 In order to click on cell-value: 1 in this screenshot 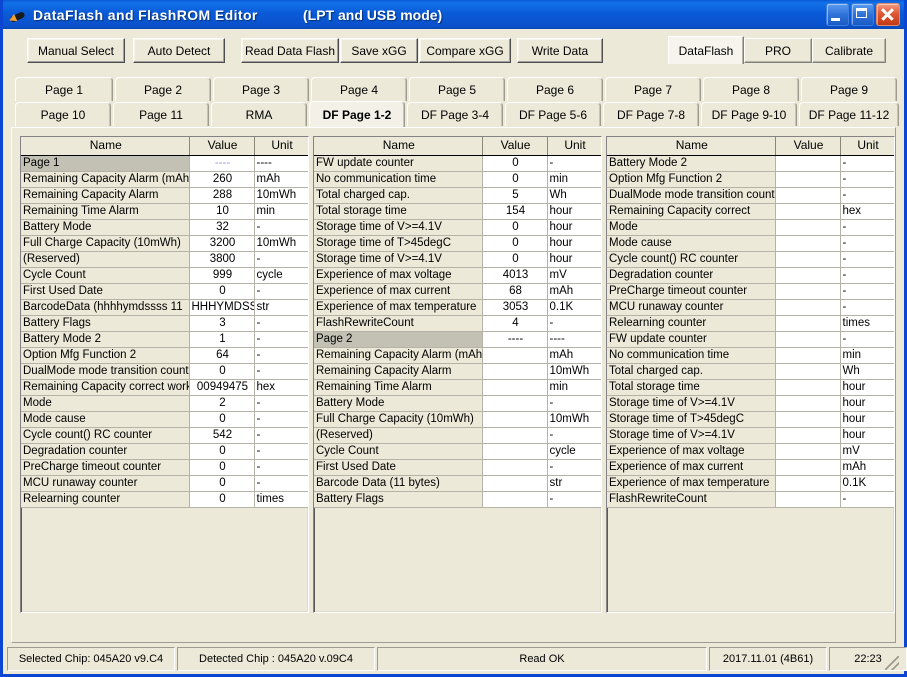, I will do `click(222, 339)`.